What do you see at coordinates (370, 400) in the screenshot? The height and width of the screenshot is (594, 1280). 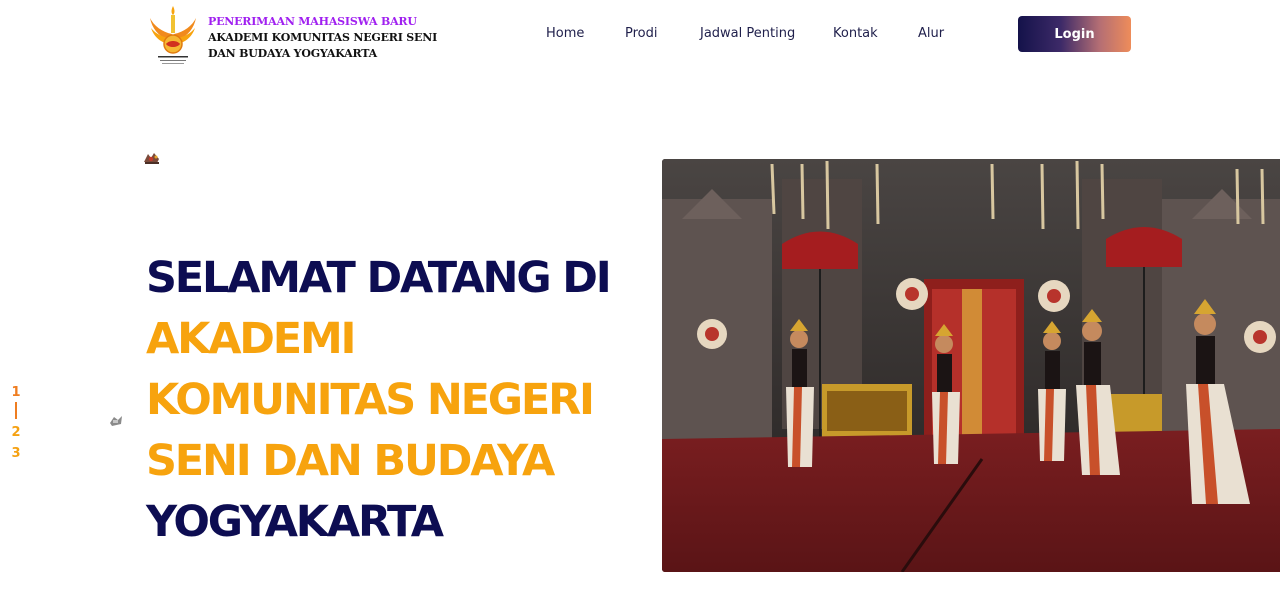 I see `hero-line-3: KOMUNITAS NEGERI` at bounding box center [370, 400].